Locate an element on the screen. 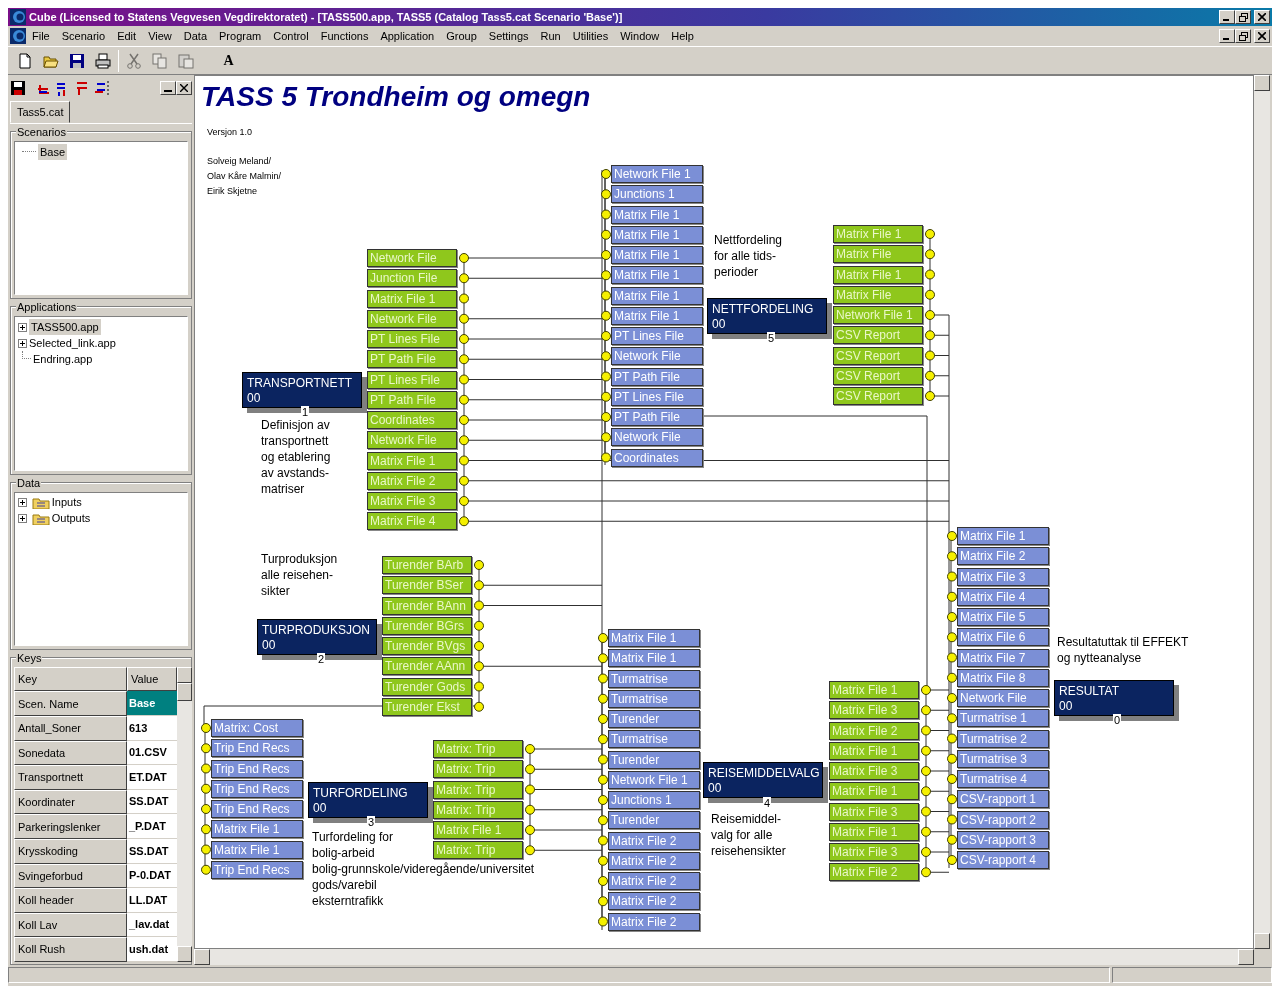 The width and height of the screenshot is (1278, 986). input-file-node: CSV-rapport 2 is located at coordinates (1003, 819).